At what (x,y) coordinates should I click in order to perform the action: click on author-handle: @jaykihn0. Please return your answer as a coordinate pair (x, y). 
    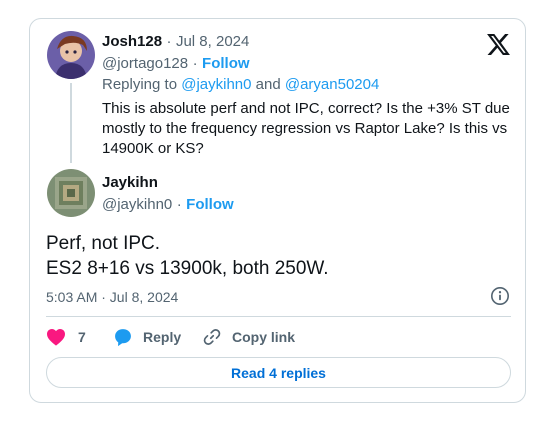
    Looking at the image, I should click on (137, 204).